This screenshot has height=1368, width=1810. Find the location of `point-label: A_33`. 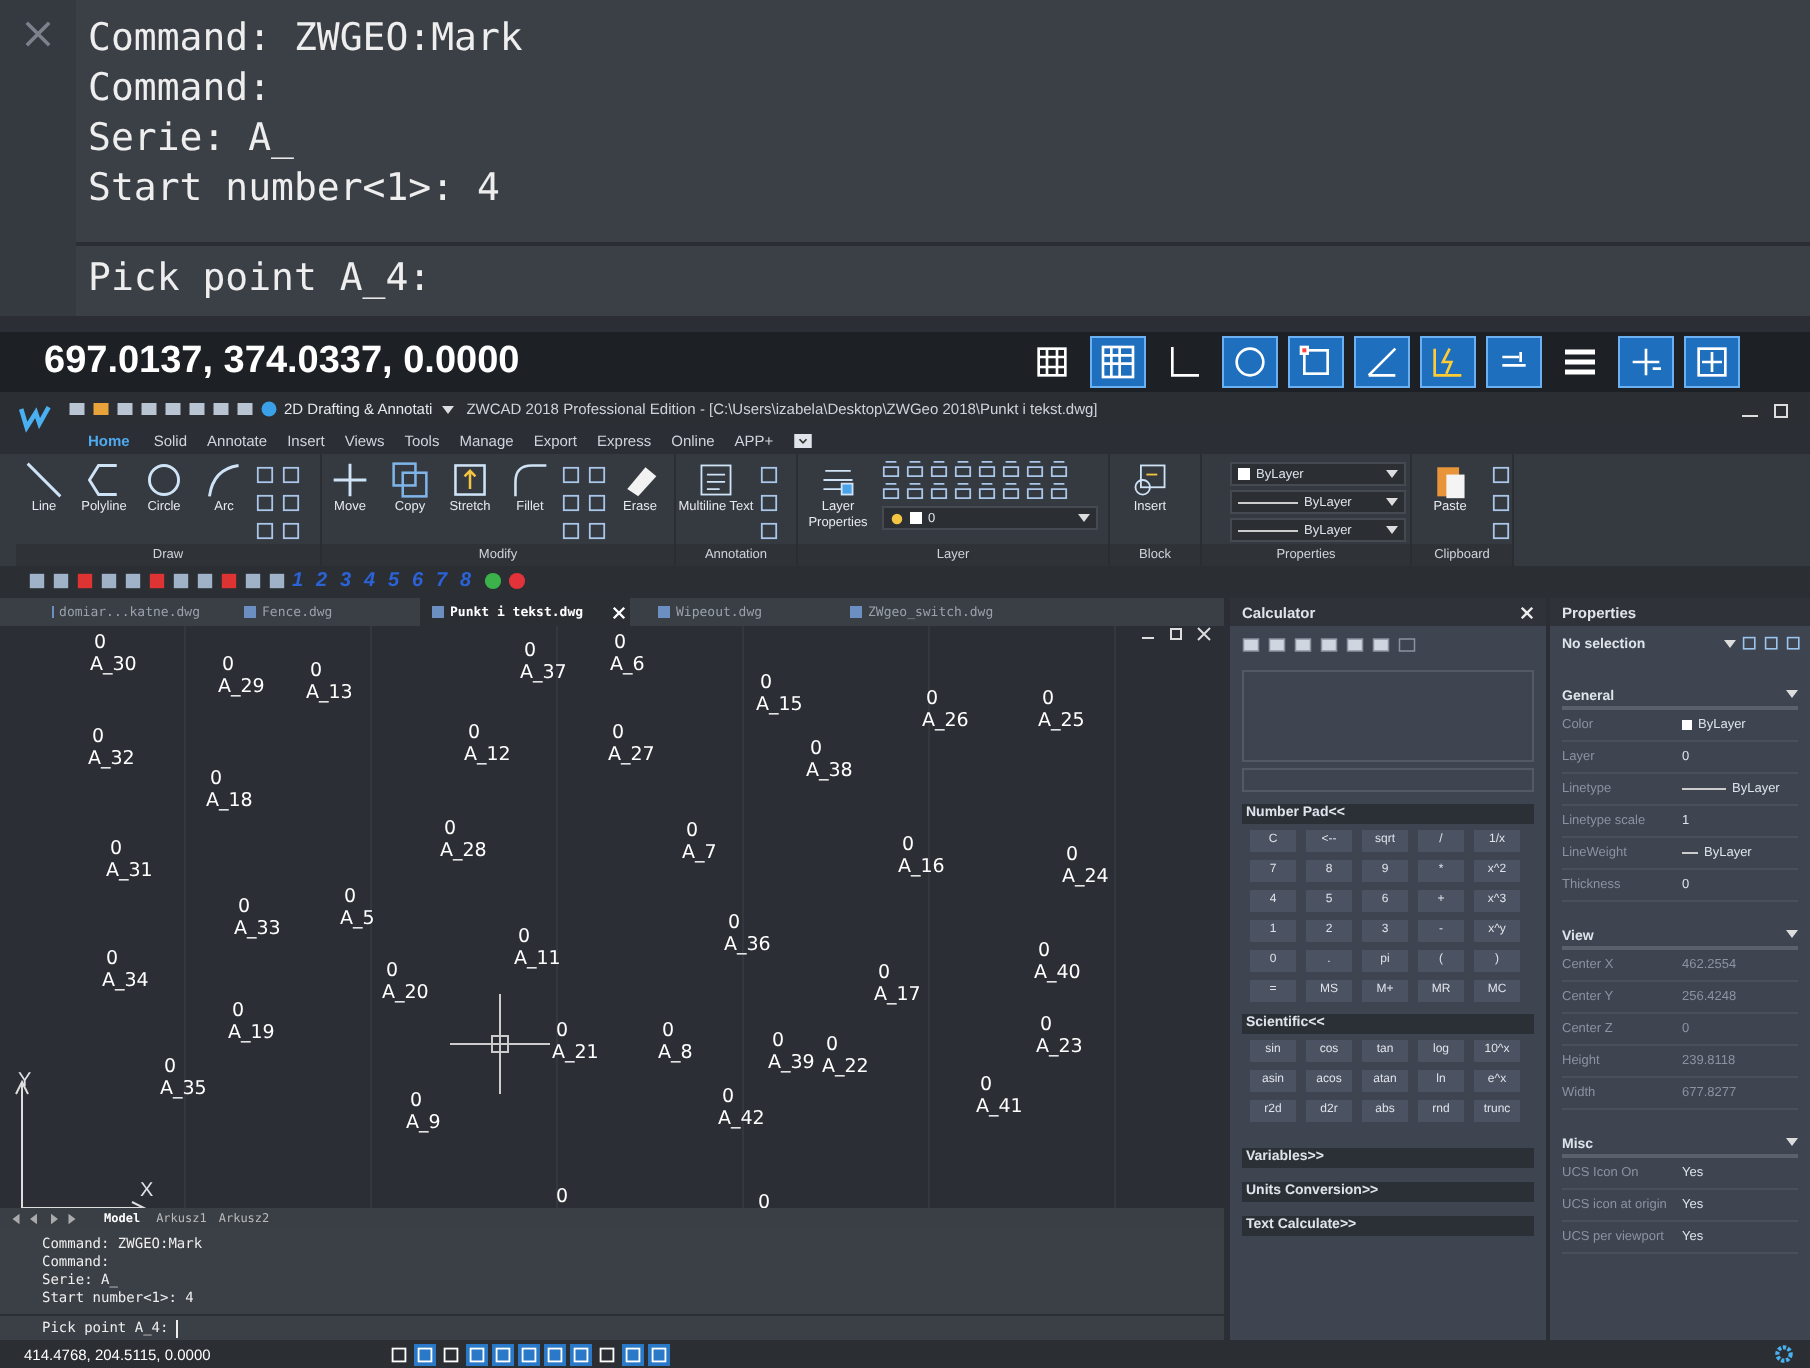

point-label: A_33 is located at coordinates (257, 929).